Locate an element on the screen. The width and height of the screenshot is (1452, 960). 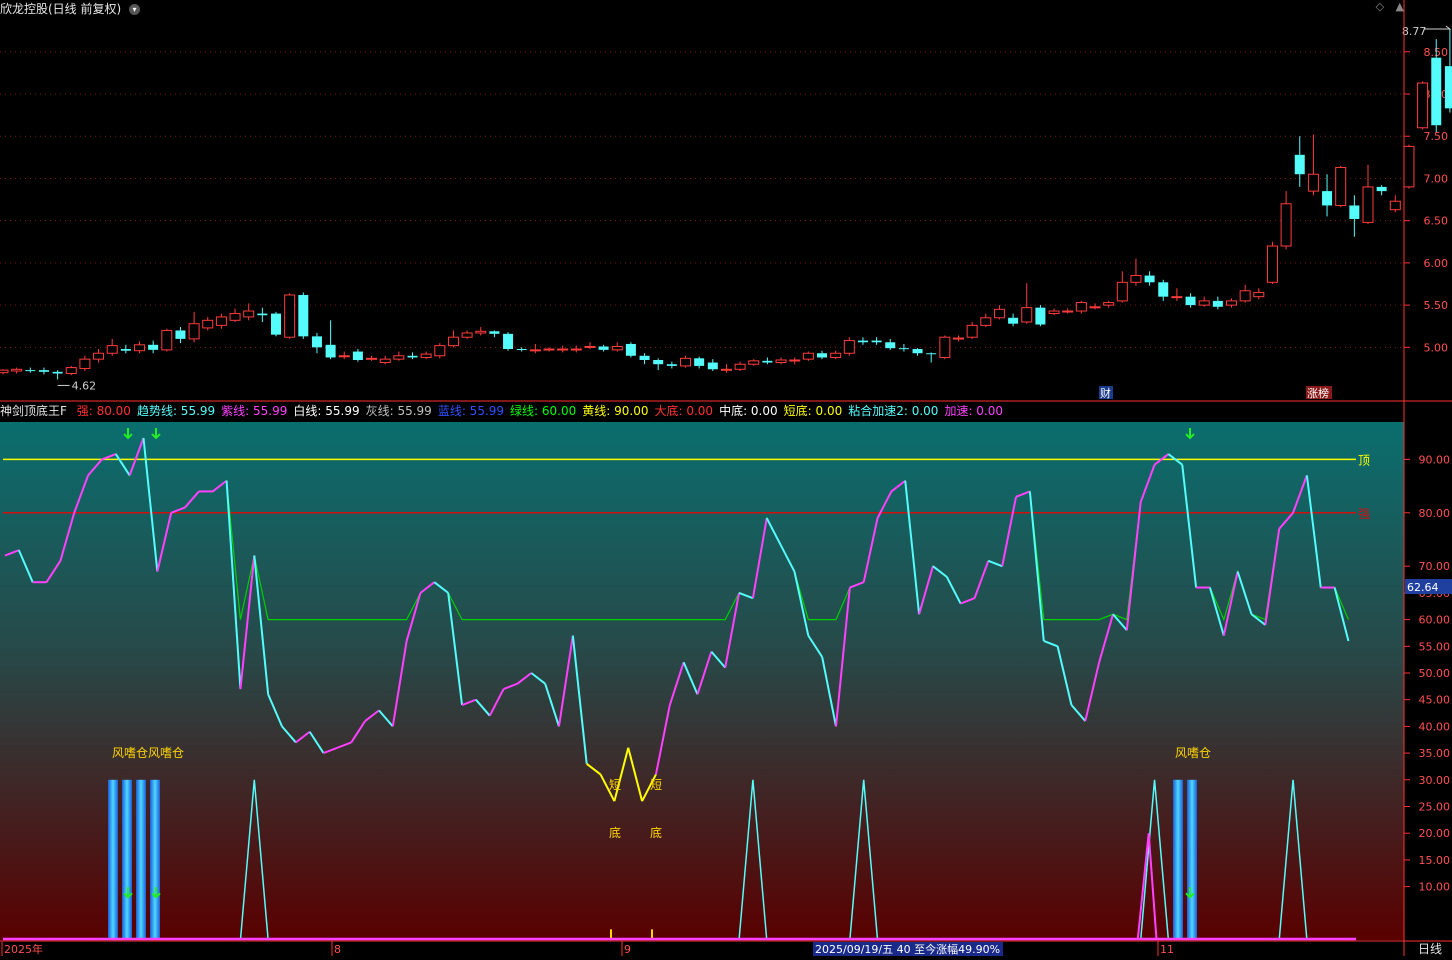
indicator-tick-label: 25.00 is located at coordinates (1435, 806).